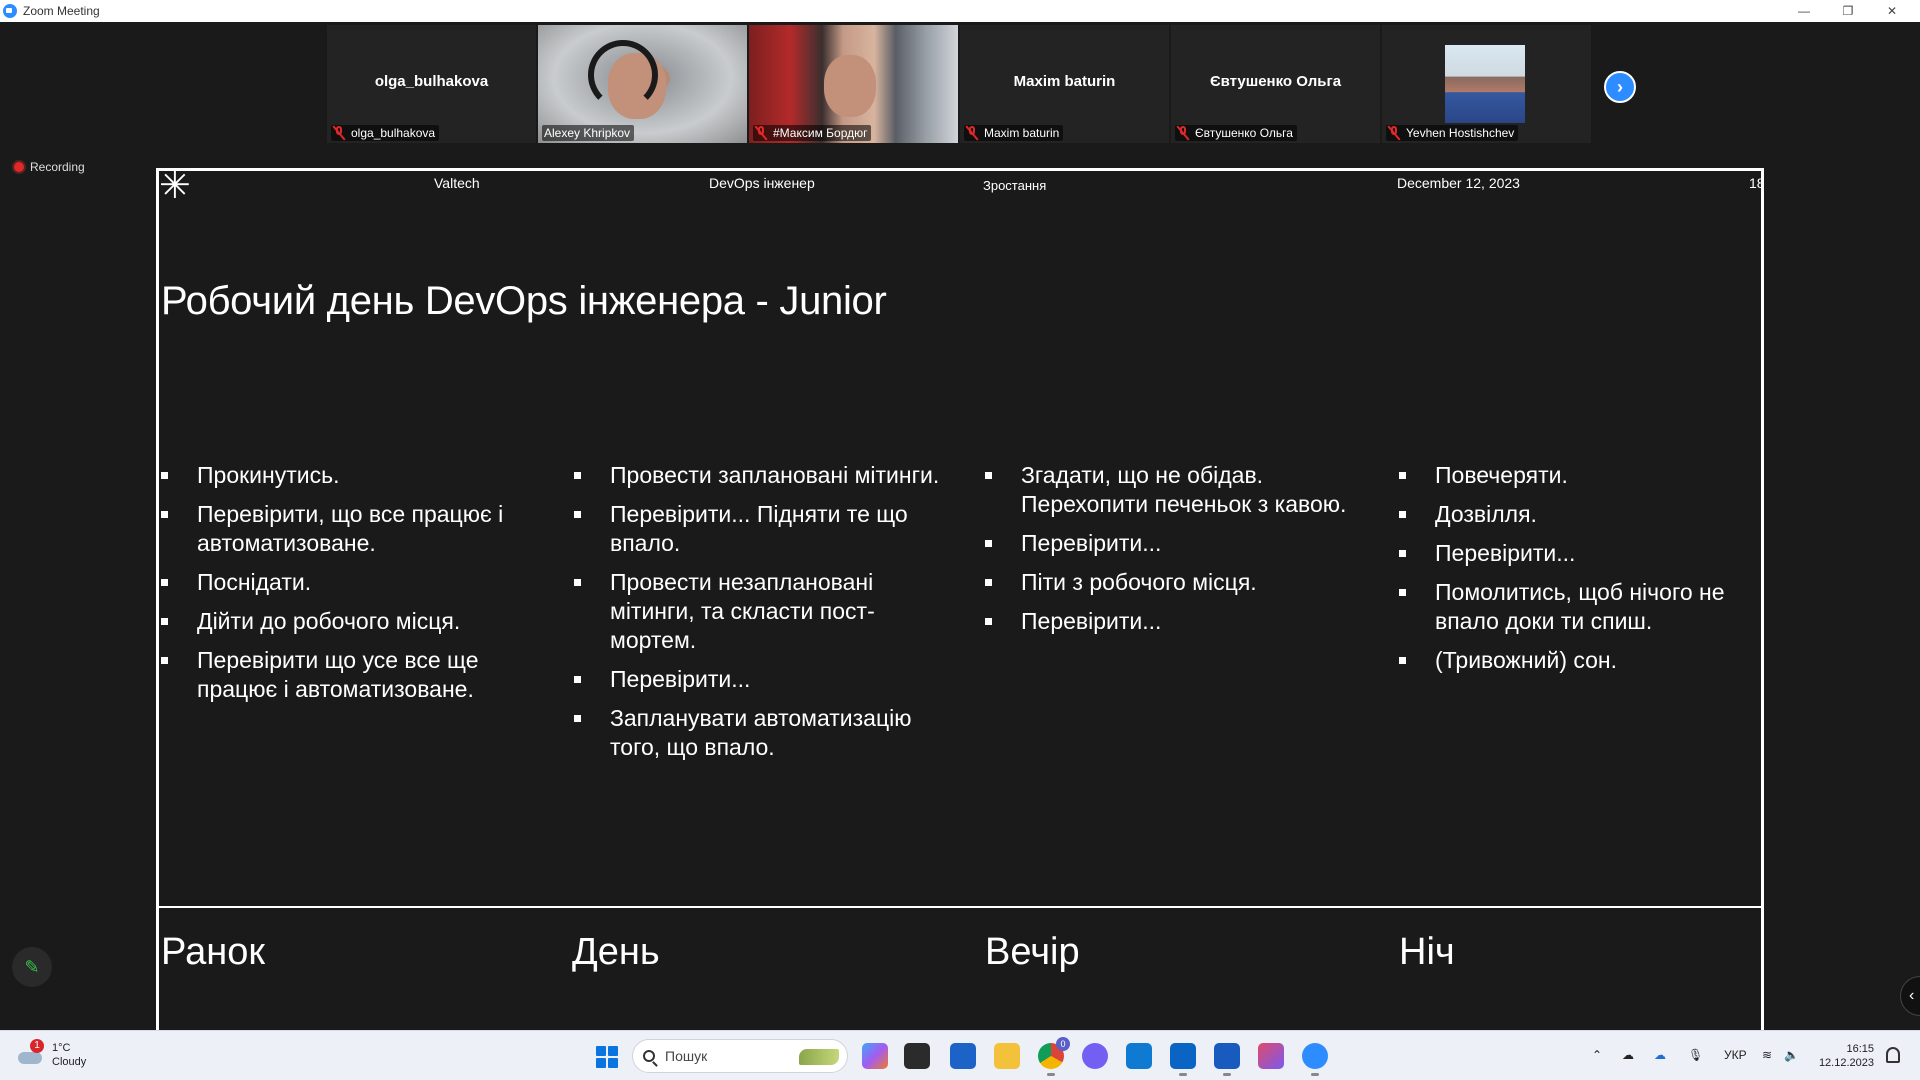 The image size is (1920, 1080). Describe the element at coordinates (820, 133) in the screenshot. I see `participant-name: #Максим Бордюг` at that location.